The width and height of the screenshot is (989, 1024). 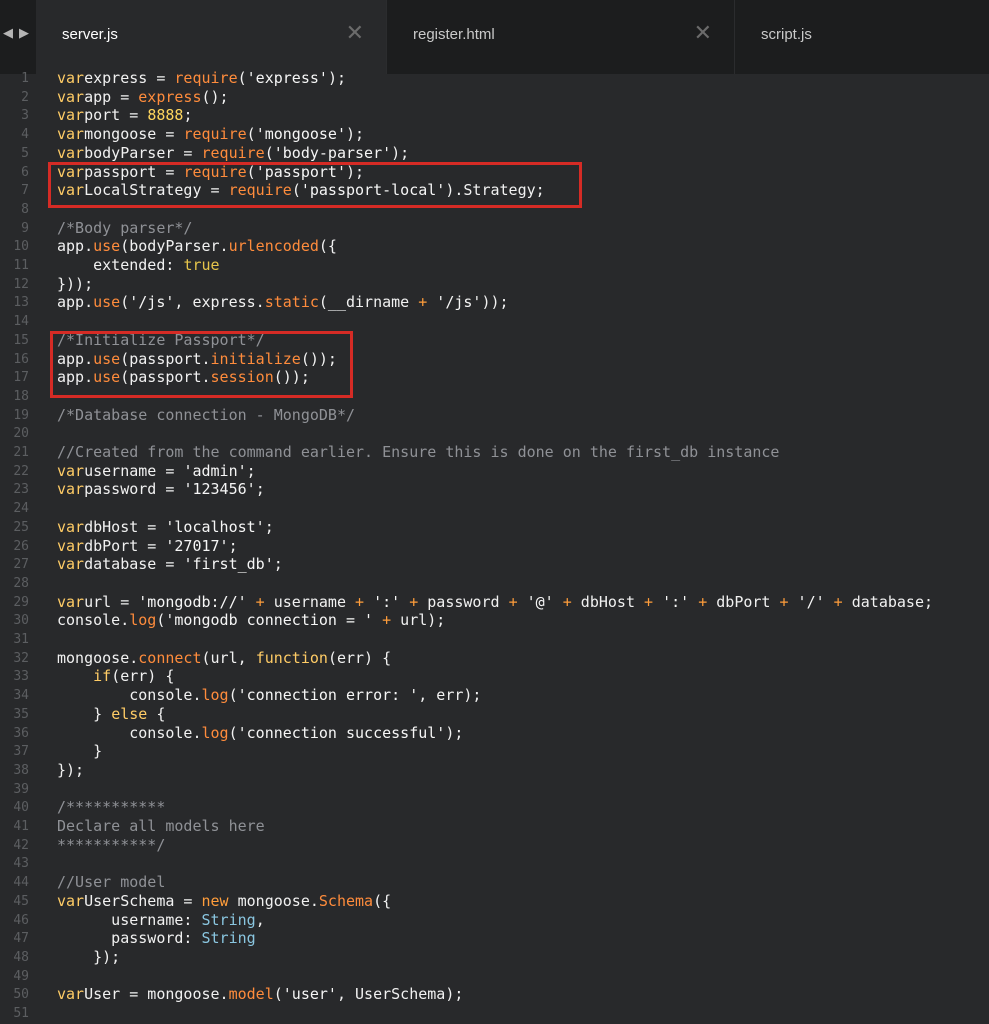 What do you see at coordinates (197, 246) in the screenshot?
I see `code-text: app.use(bodyParser.urlencoded({` at bounding box center [197, 246].